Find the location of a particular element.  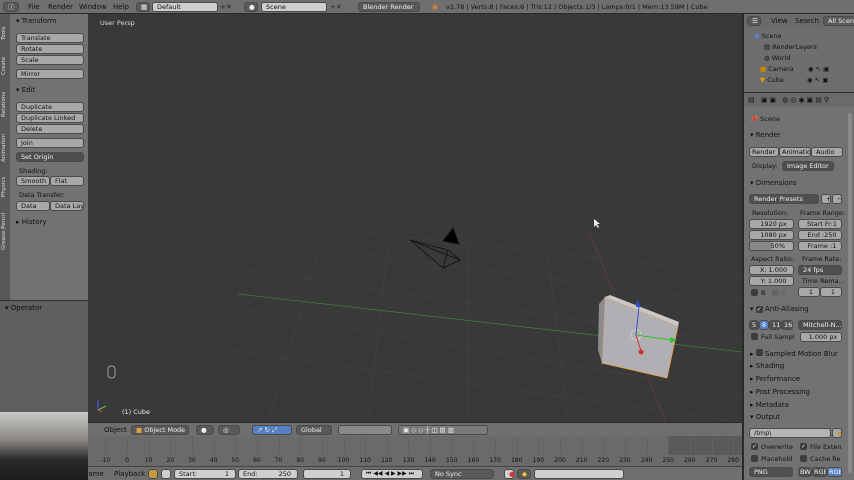

add-scene-icon: +✕ is located at coordinates (336, 7).